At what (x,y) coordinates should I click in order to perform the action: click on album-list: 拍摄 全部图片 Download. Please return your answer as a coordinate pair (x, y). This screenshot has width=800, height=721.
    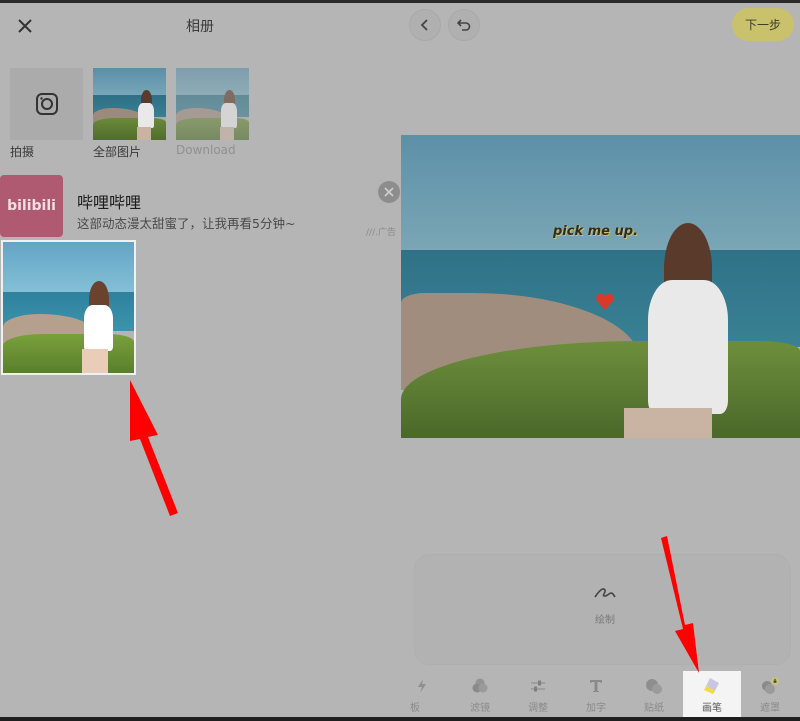
    Looking at the image, I should click on (129, 114).